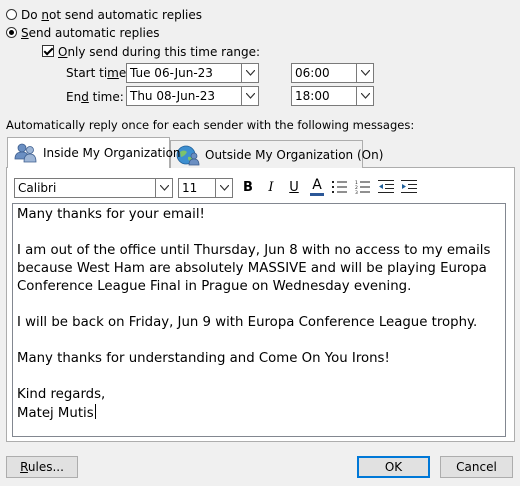  What do you see at coordinates (324, 96) in the screenshot?
I see `end-time-field: 18:00` at bounding box center [324, 96].